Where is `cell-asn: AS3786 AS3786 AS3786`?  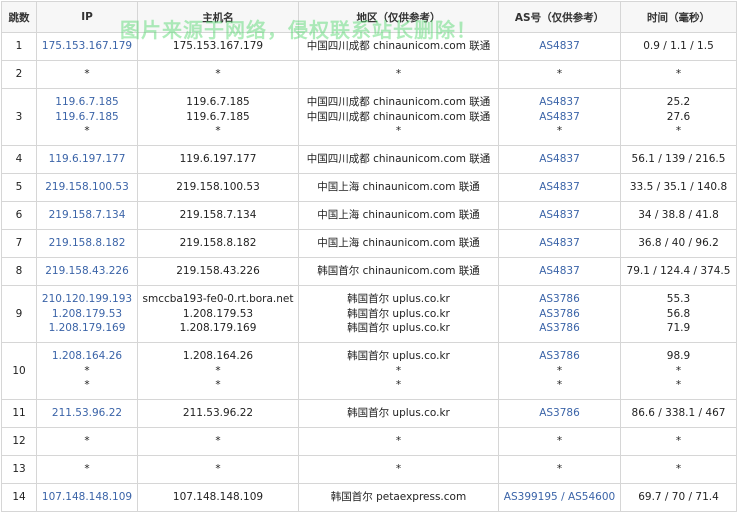 cell-asn: AS3786 AS3786 AS3786 is located at coordinates (559, 314).